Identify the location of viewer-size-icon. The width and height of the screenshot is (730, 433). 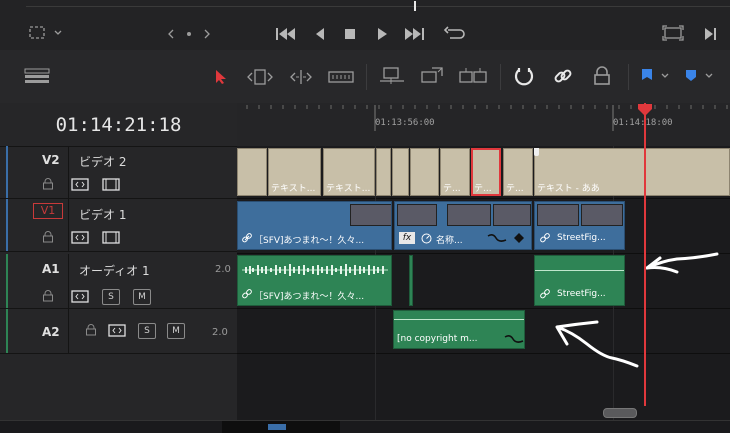
(46, 33).